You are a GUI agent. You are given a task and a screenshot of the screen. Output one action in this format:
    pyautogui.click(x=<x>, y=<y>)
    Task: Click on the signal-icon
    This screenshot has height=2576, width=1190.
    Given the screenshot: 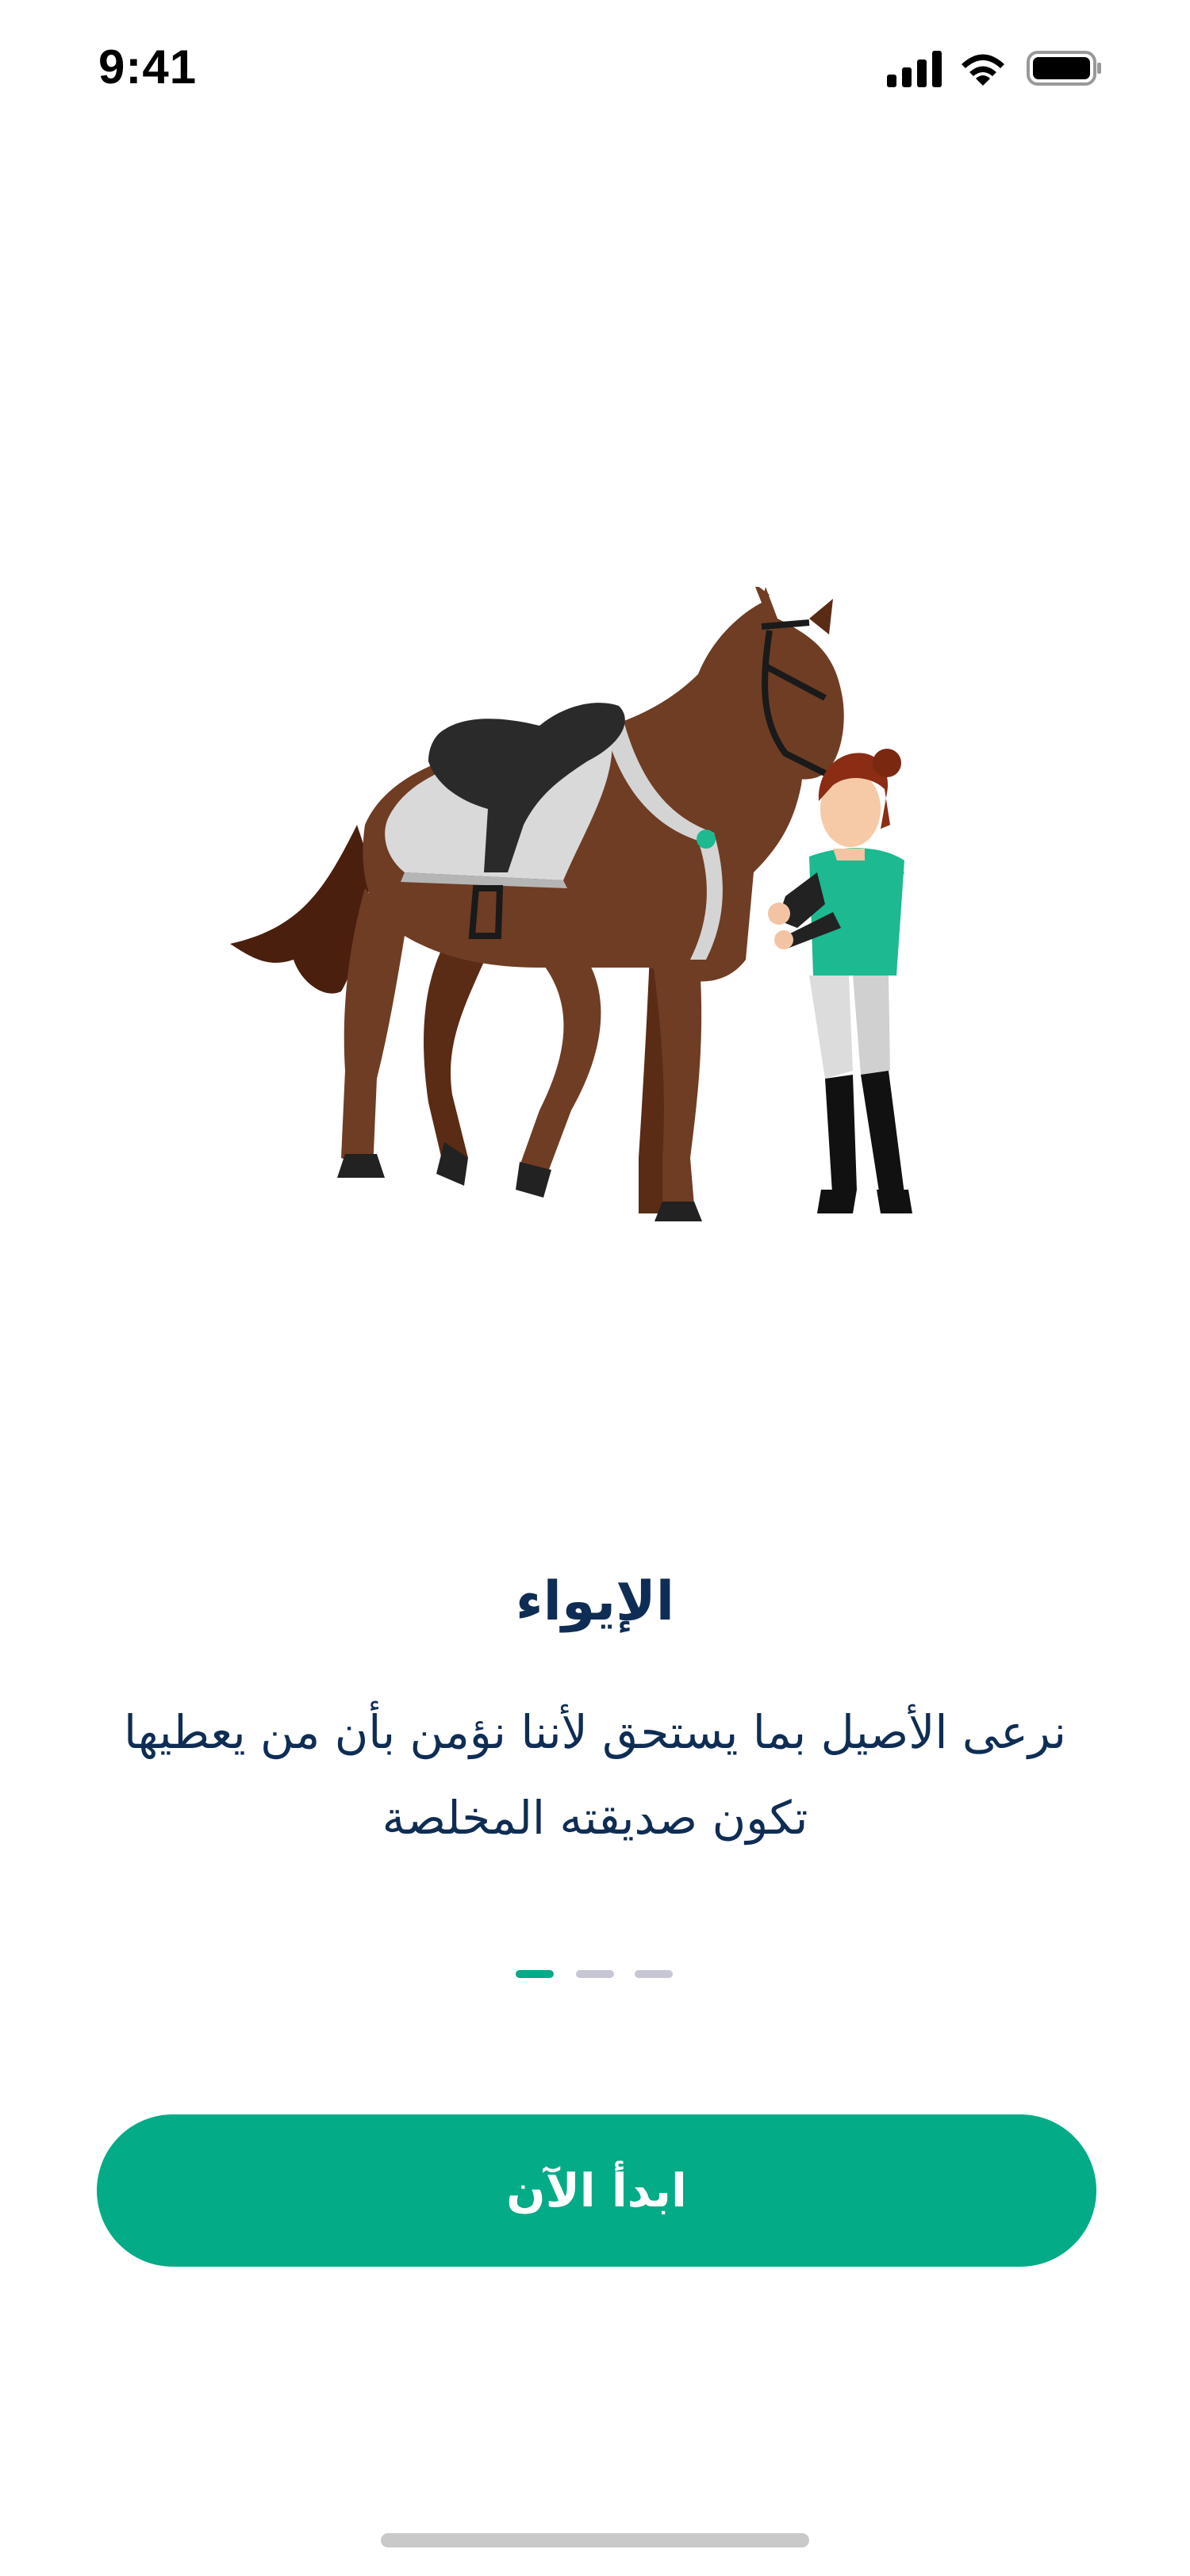 What is the action you would take?
    pyautogui.click(x=914, y=69)
    